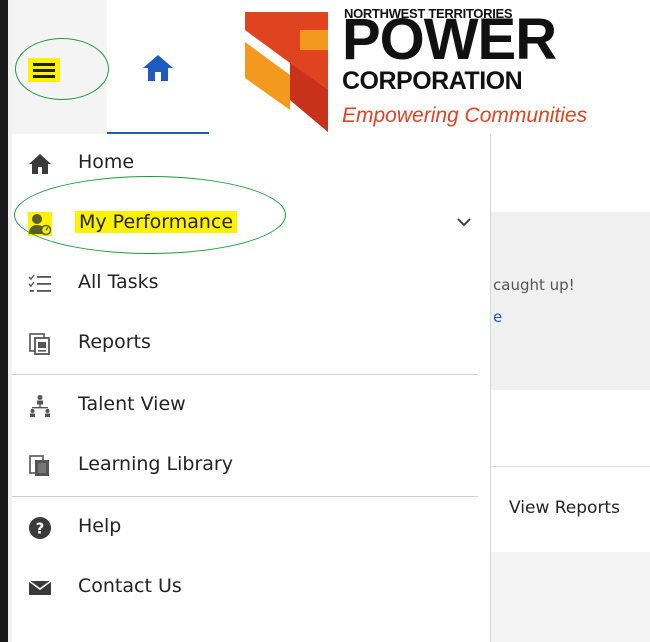 The height and width of the screenshot is (642, 650). I want to click on logo-line2: POWER, so click(449, 39).